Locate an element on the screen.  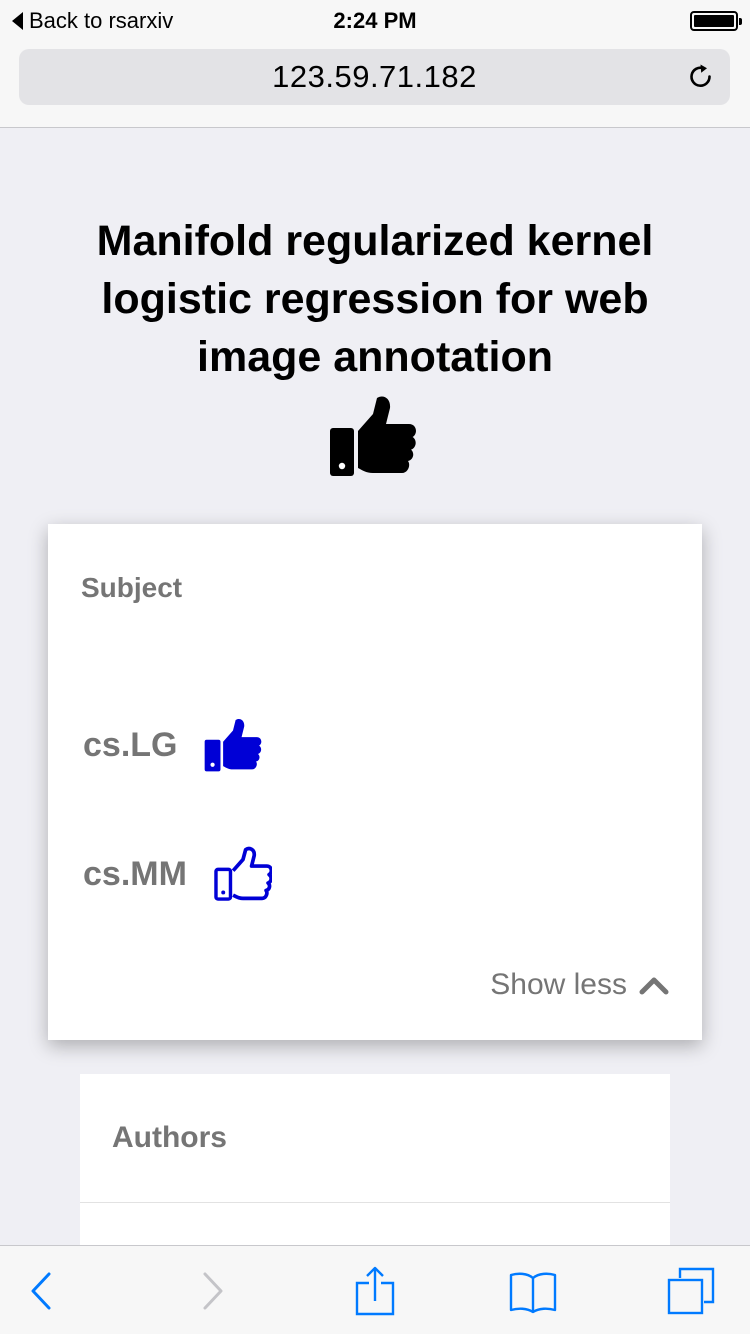
browser-toolbar is located at coordinates (375, 1289).